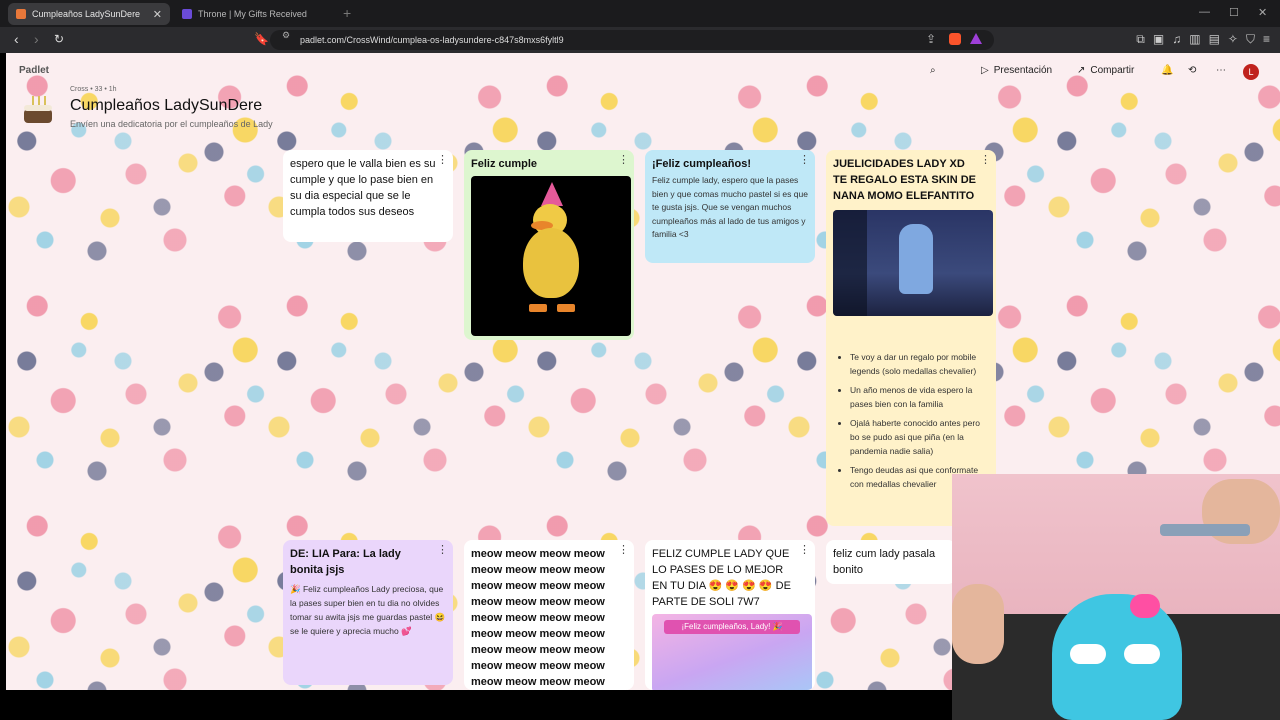 Image resolution: width=1280 pixels, height=720 pixels. I want to click on close-tab-icon: ✕, so click(157, 14).